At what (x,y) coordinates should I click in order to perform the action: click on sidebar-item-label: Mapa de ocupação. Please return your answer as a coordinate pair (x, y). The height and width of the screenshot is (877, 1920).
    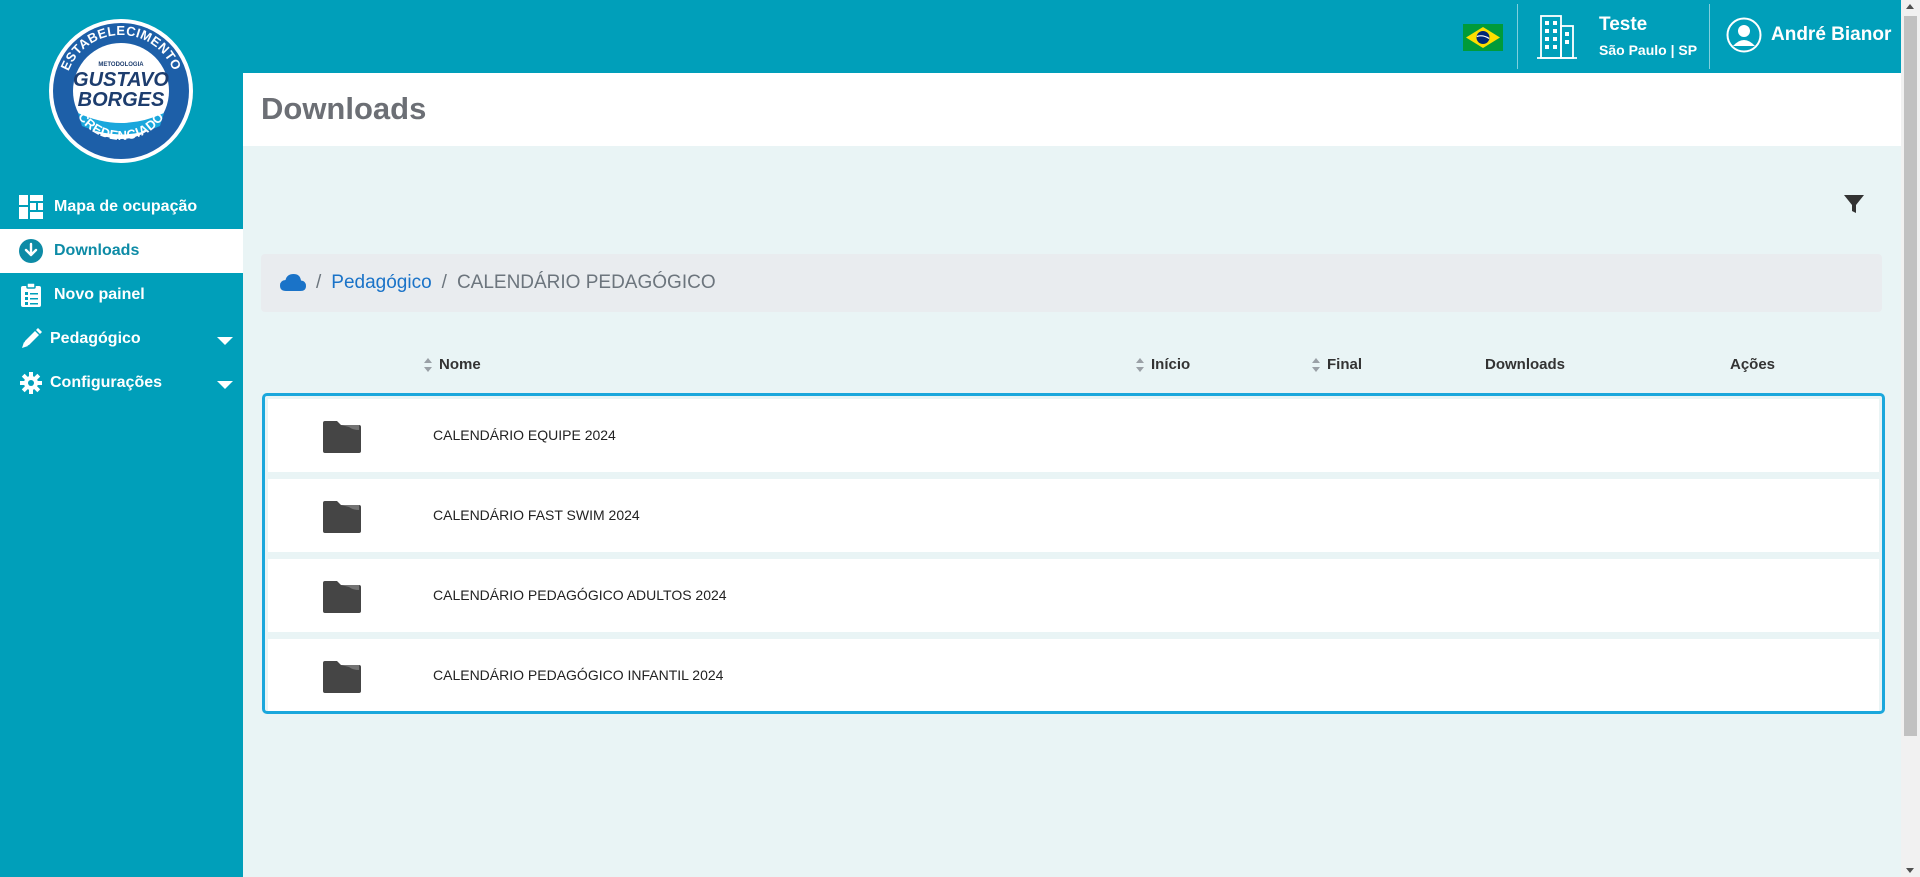
    Looking at the image, I should click on (126, 206).